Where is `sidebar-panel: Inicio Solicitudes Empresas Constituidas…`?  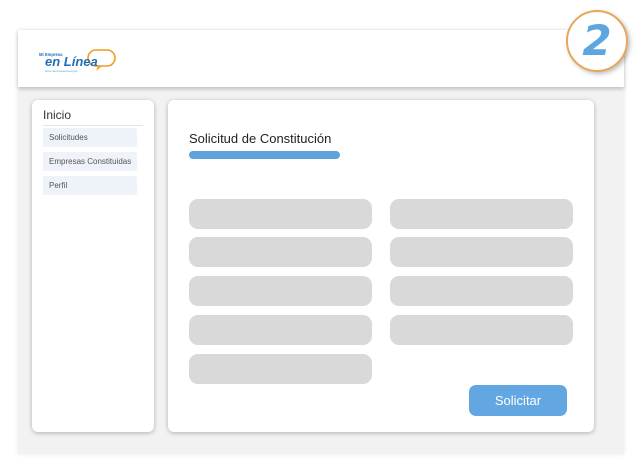 sidebar-panel: Inicio Solicitudes Empresas Constituidas… is located at coordinates (93, 266).